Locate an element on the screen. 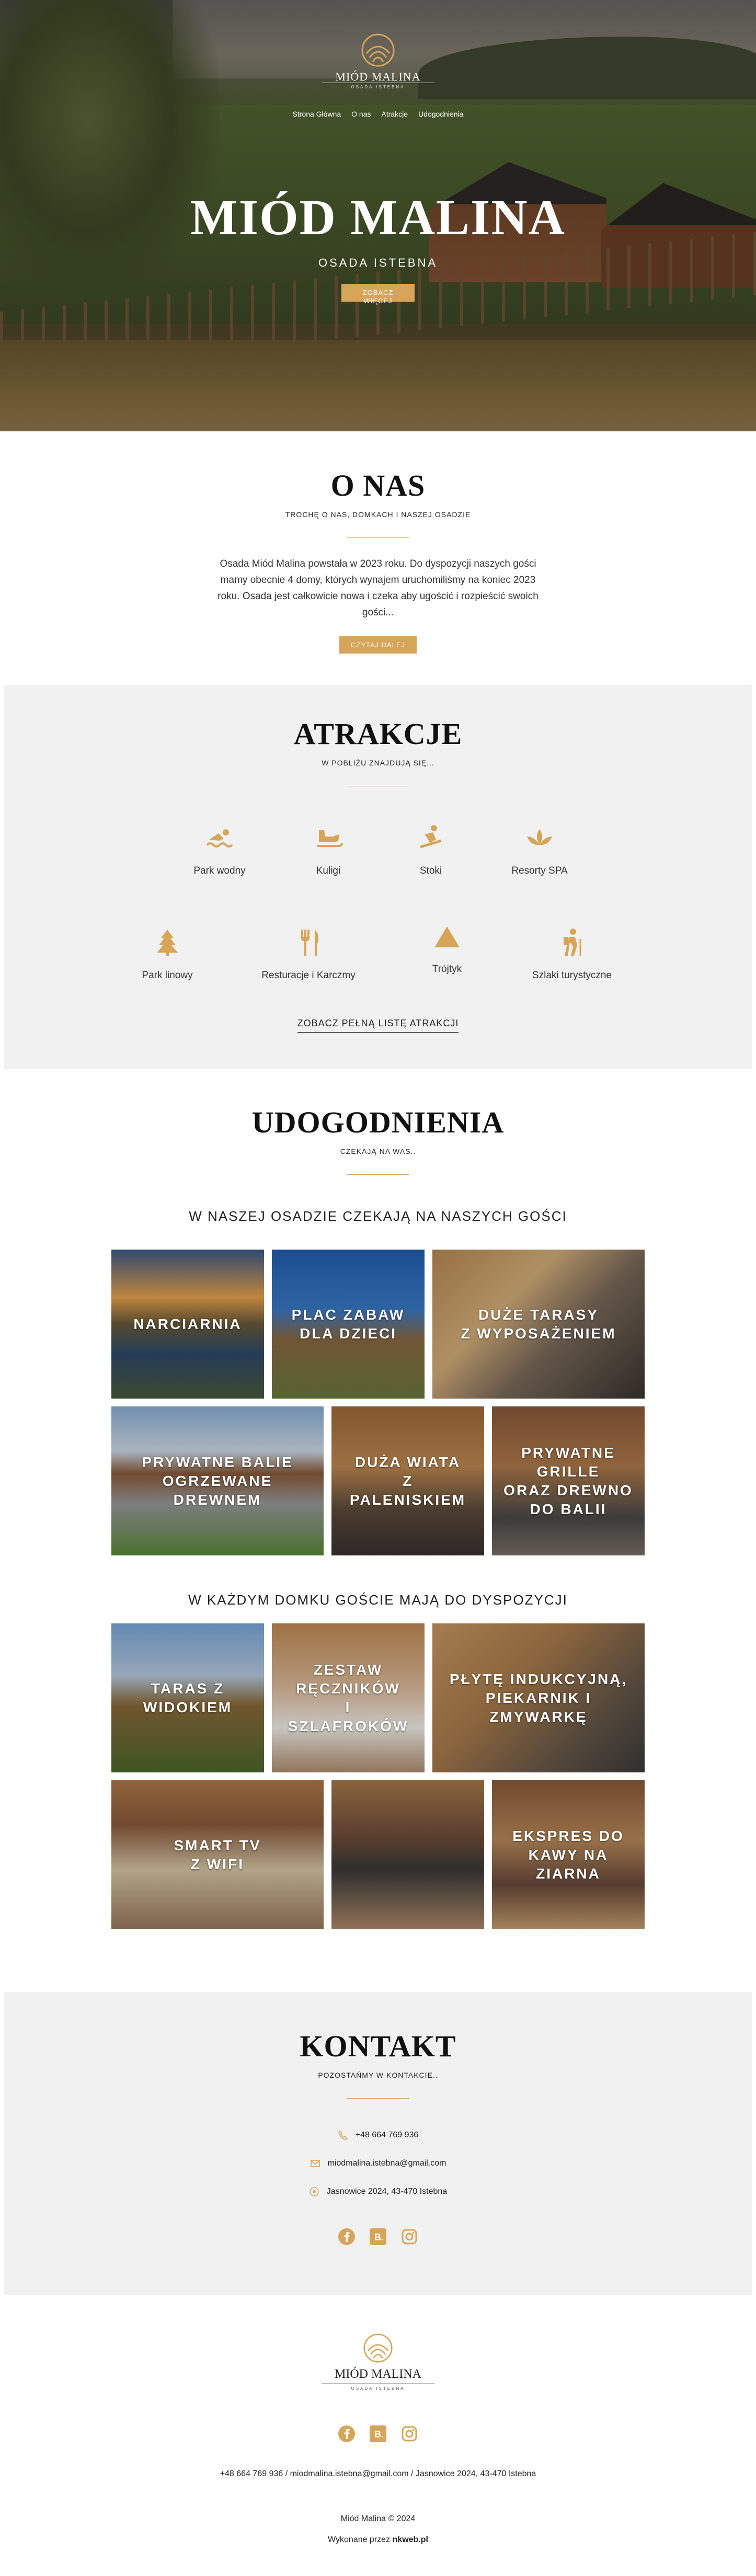 The height and width of the screenshot is (2576, 756). nav-item-attractions: Atrakcje is located at coordinates (395, 114).